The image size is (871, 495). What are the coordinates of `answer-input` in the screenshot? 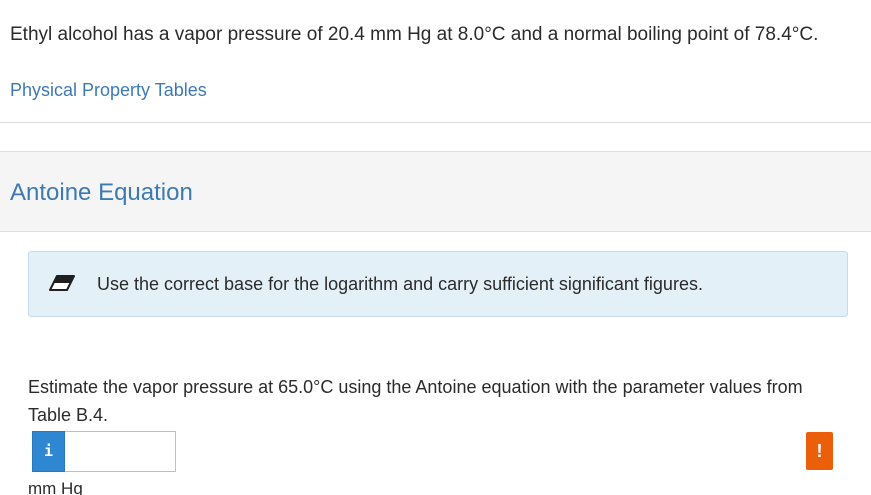 It's located at (120, 451).